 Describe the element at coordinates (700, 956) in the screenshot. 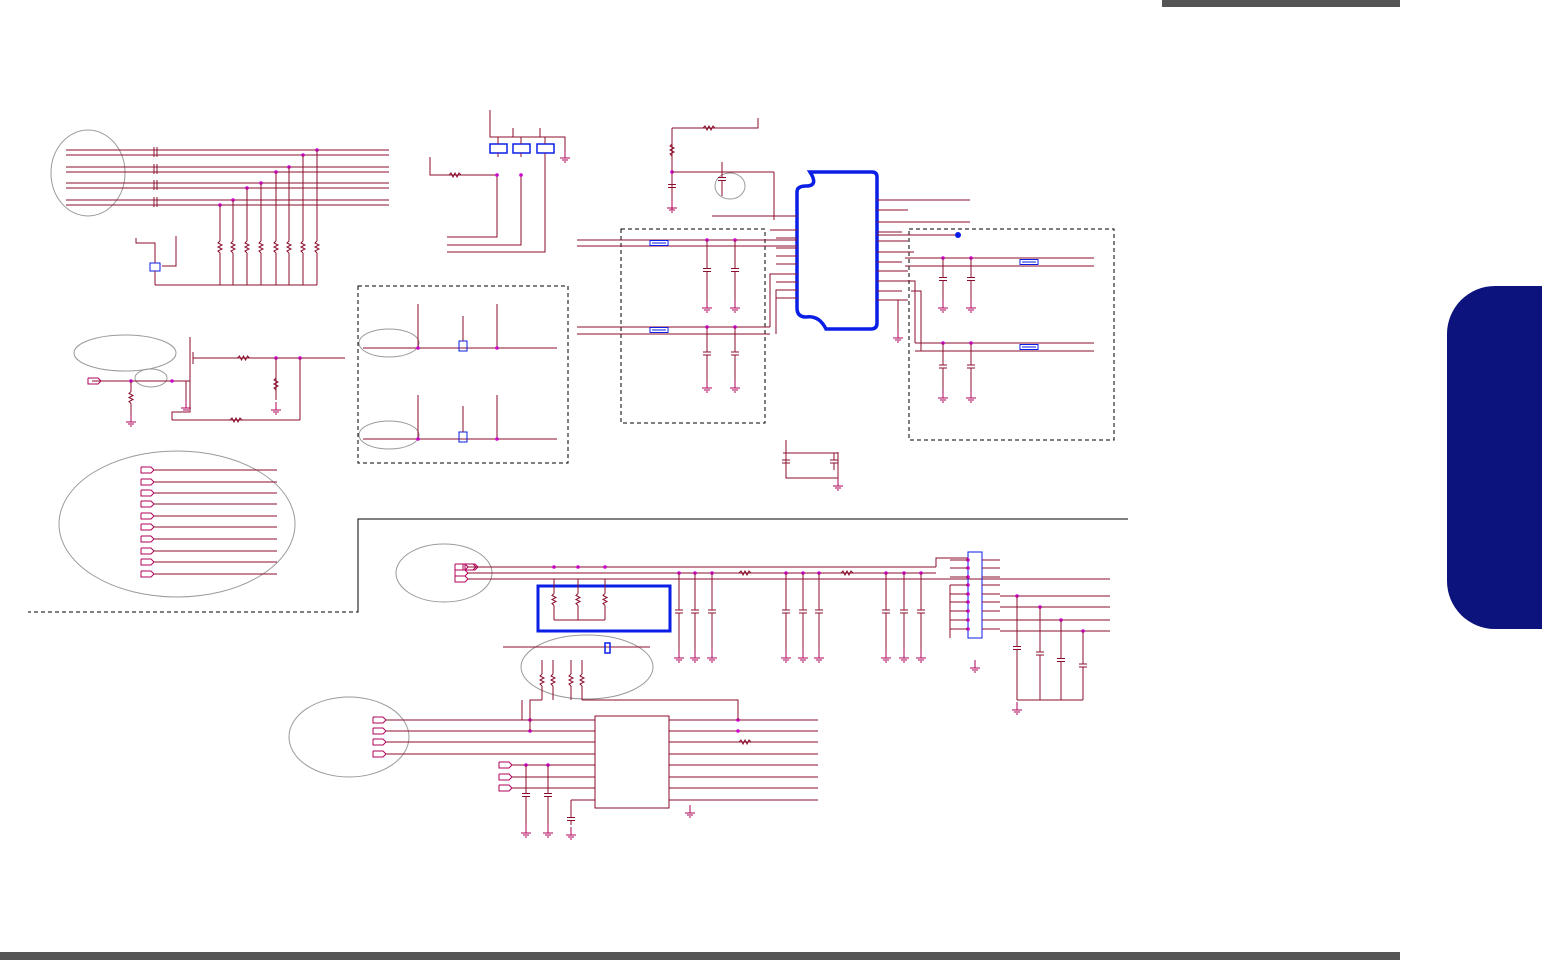

I see `bottom-footer-rule` at that location.